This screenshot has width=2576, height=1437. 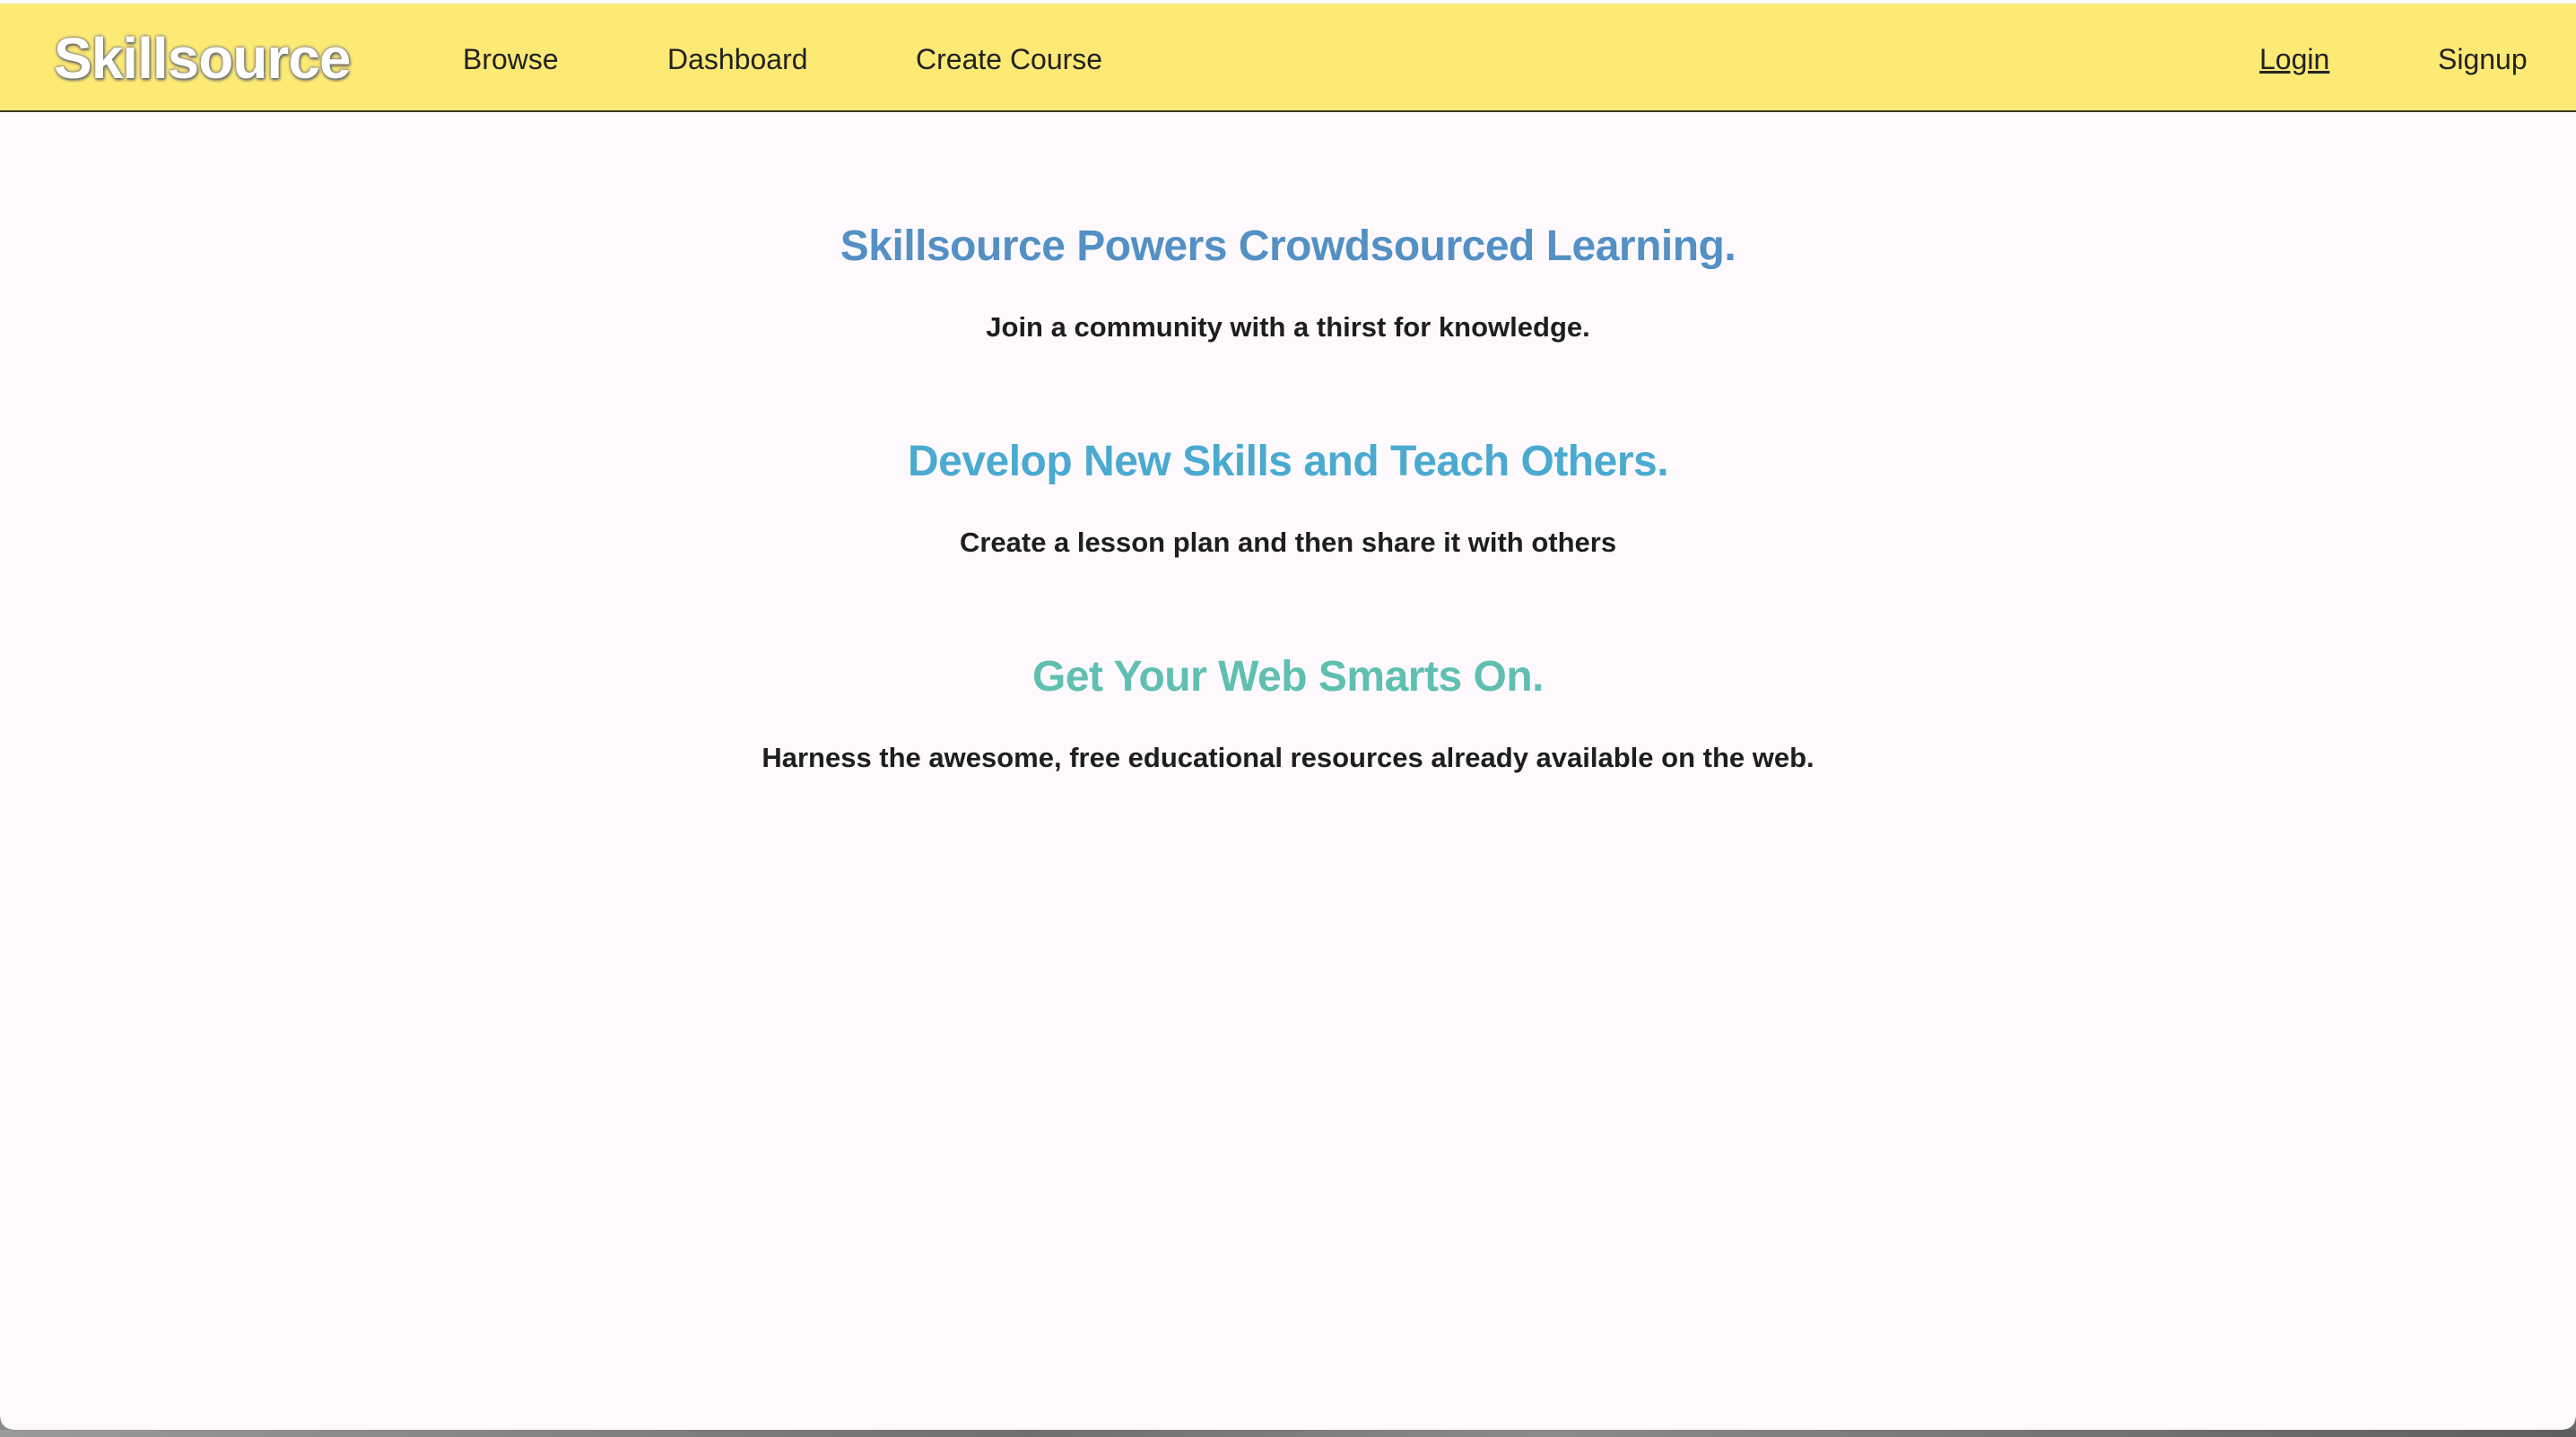 I want to click on feature-heading-web-smarts: Get Your Web Smarts On., so click(x=1288, y=677).